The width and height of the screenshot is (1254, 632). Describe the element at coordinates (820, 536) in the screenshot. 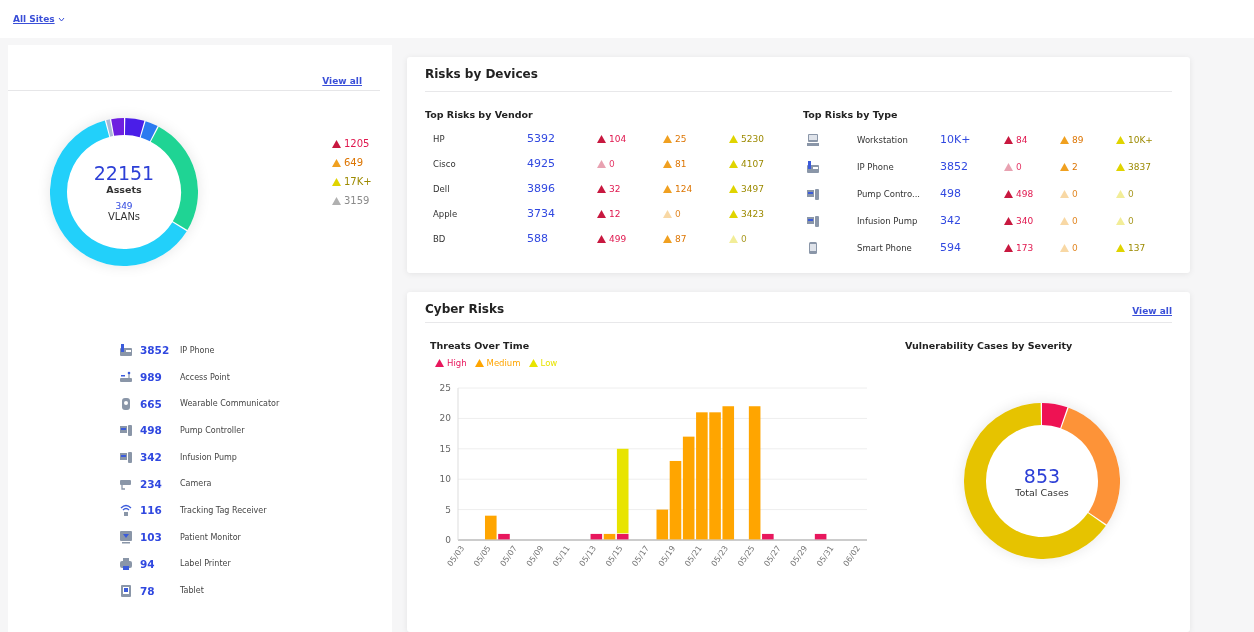

I see `bar` at that location.